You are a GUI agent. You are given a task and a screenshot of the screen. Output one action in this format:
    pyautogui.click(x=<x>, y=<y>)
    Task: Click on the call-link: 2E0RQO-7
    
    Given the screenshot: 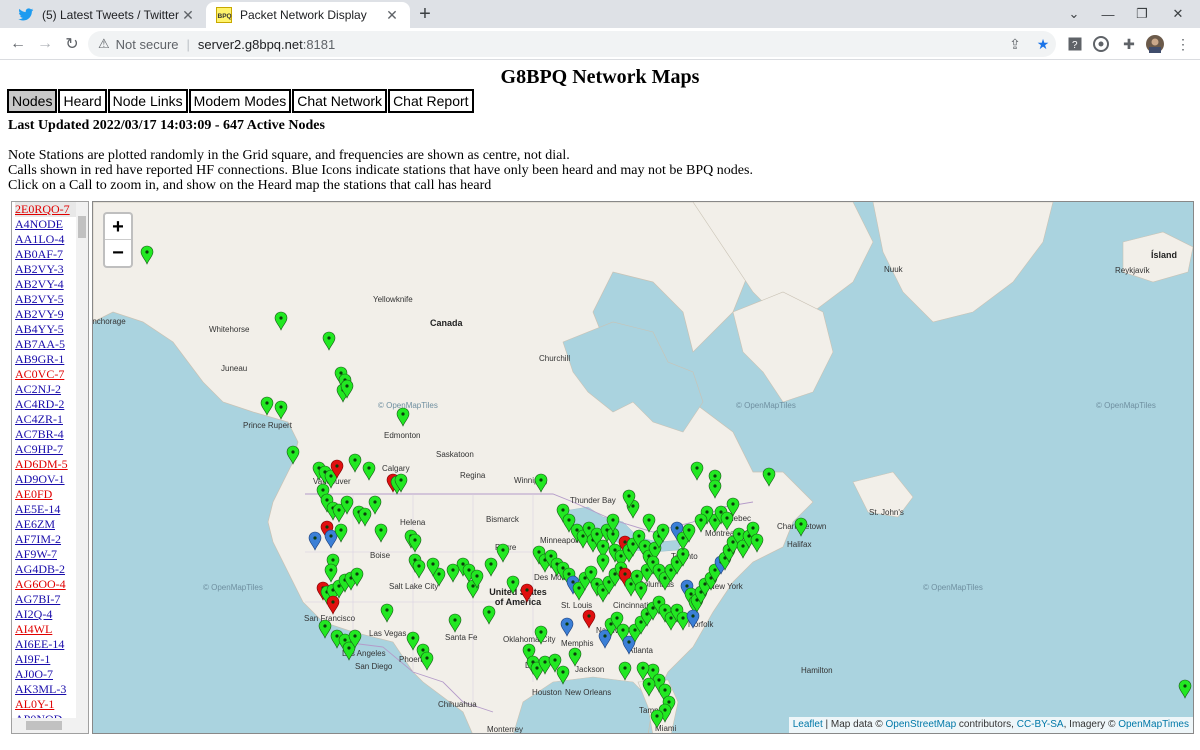 What is the action you would take?
    pyautogui.click(x=46, y=209)
    